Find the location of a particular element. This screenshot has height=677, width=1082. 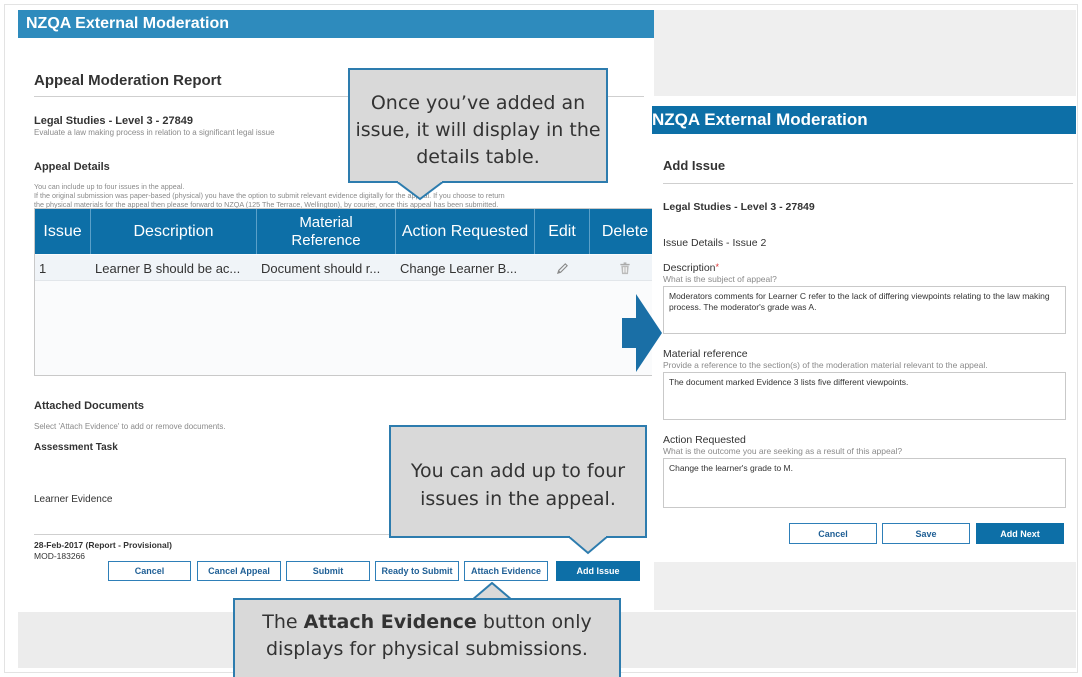

ready-to-submit-button: Ready to Submit is located at coordinates (417, 571).